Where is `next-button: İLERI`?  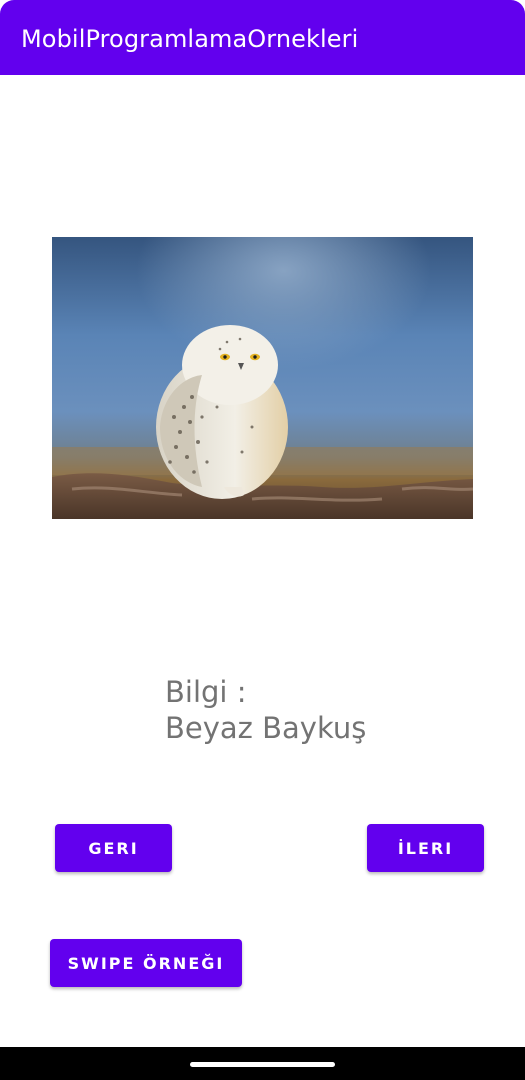
next-button: İLERI is located at coordinates (425, 848).